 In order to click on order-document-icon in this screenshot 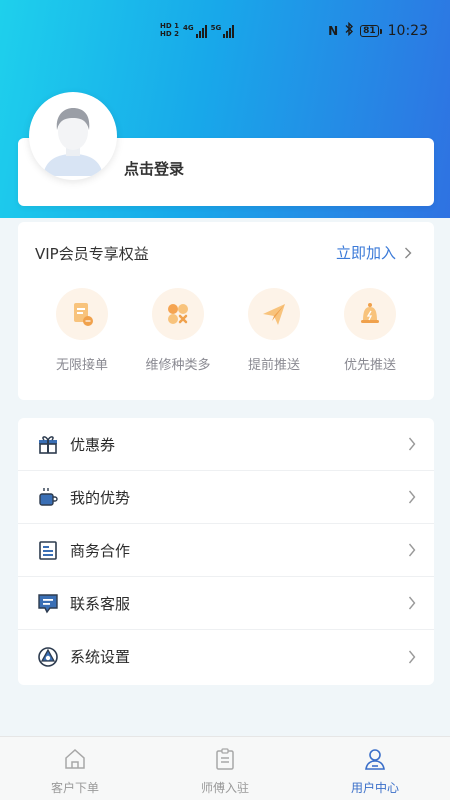, I will do `click(82, 314)`.